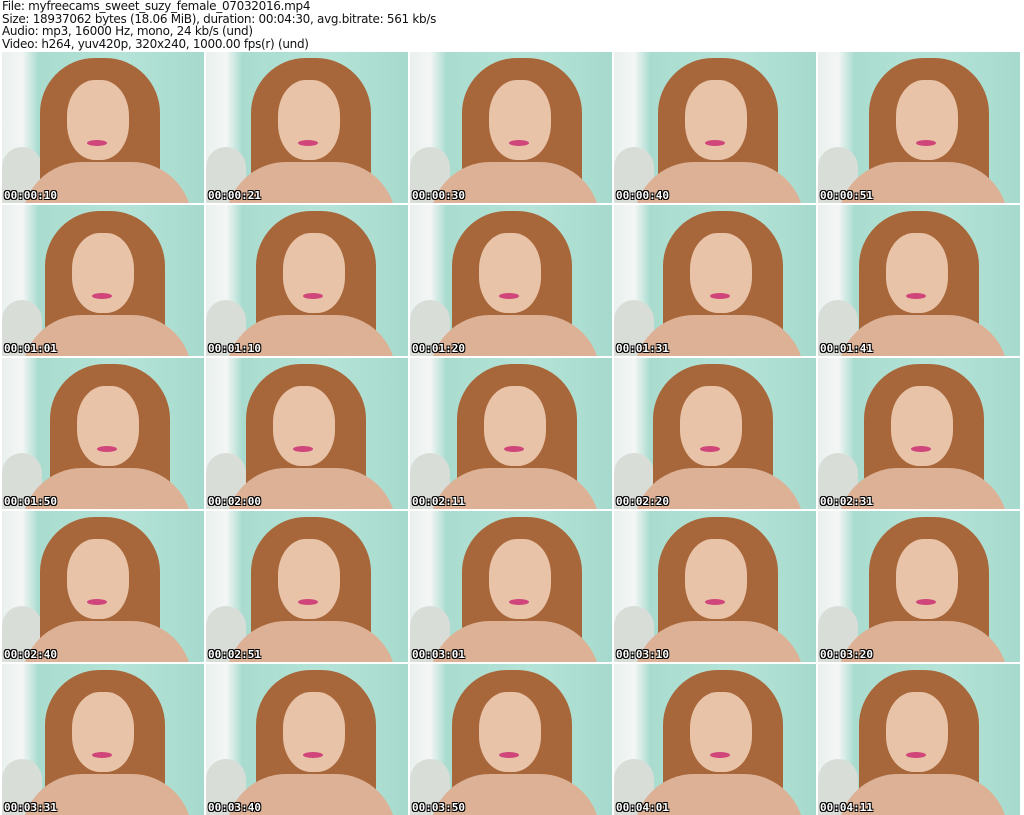  I want to click on video-thumbnail: 00:00:21, so click(307, 127).